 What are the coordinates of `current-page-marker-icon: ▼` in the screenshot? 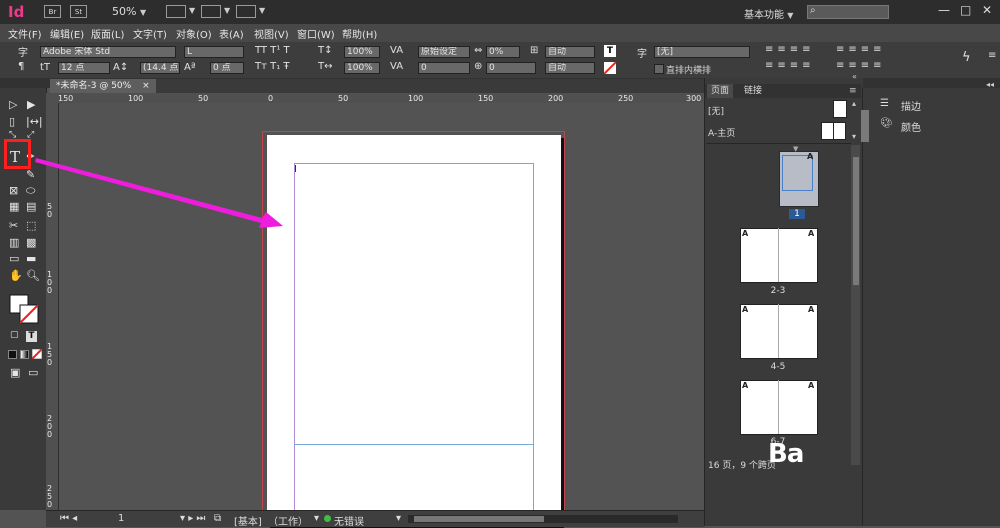 It's located at (796, 149).